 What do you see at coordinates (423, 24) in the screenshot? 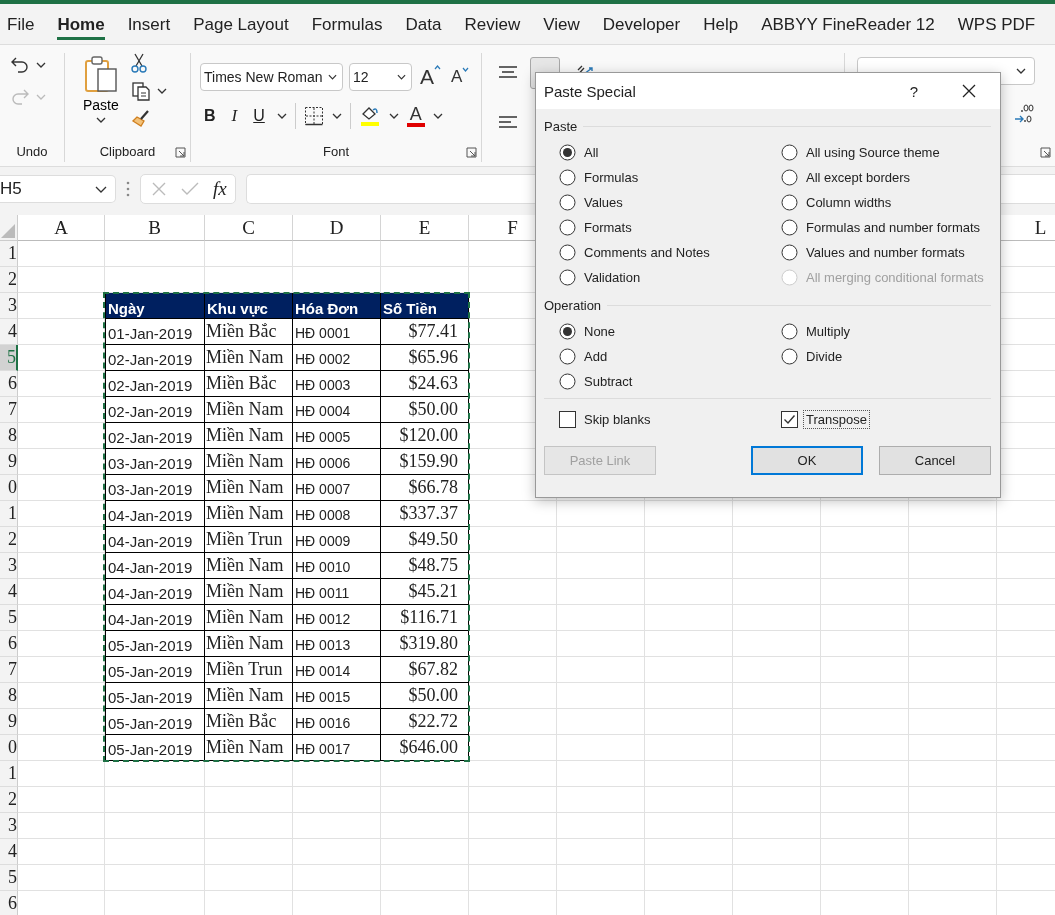
I see `ribbon-tab: Data` at bounding box center [423, 24].